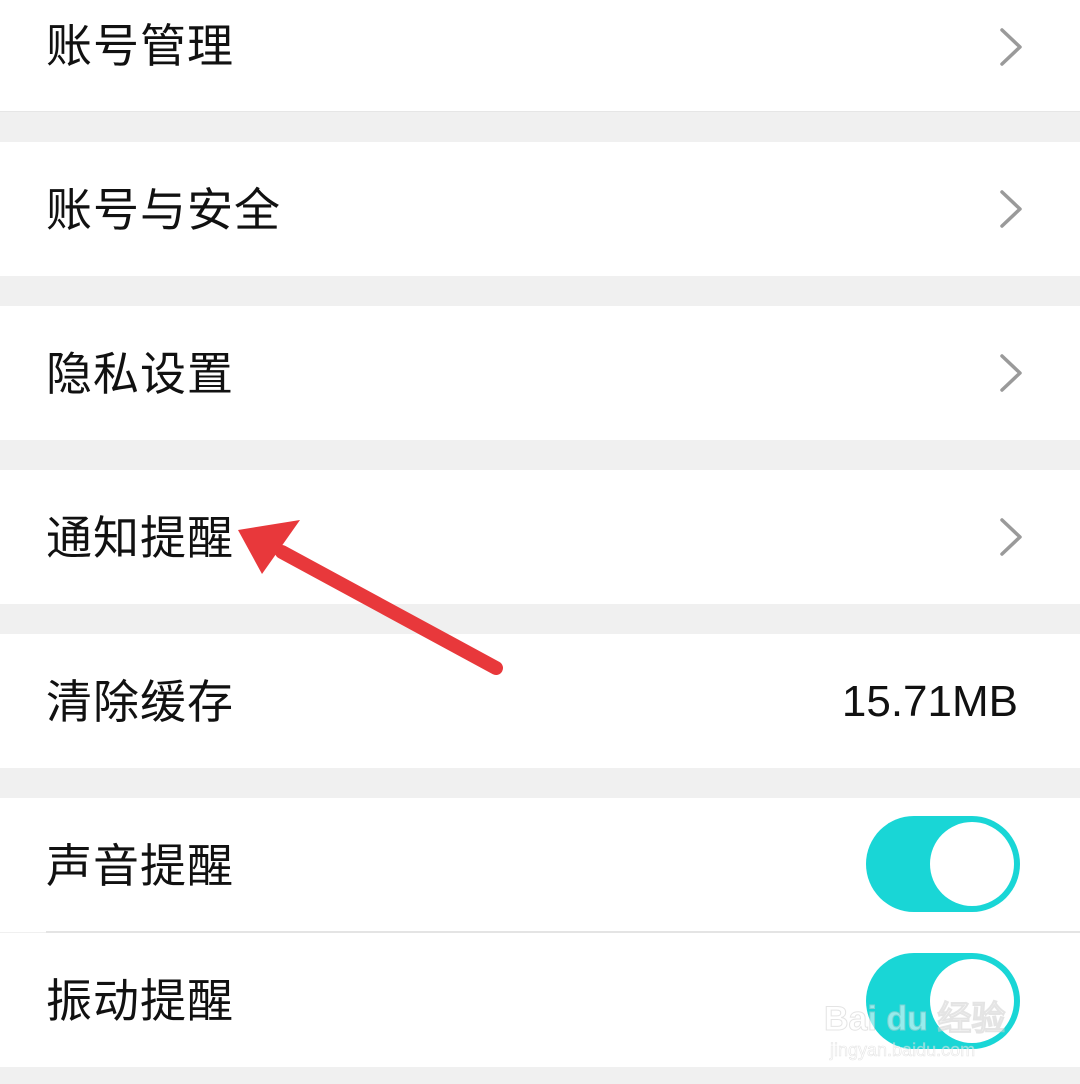 This screenshot has height=1084, width=1080. I want to click on watermark-brand: Bai du 经验, so click(914, 1018).